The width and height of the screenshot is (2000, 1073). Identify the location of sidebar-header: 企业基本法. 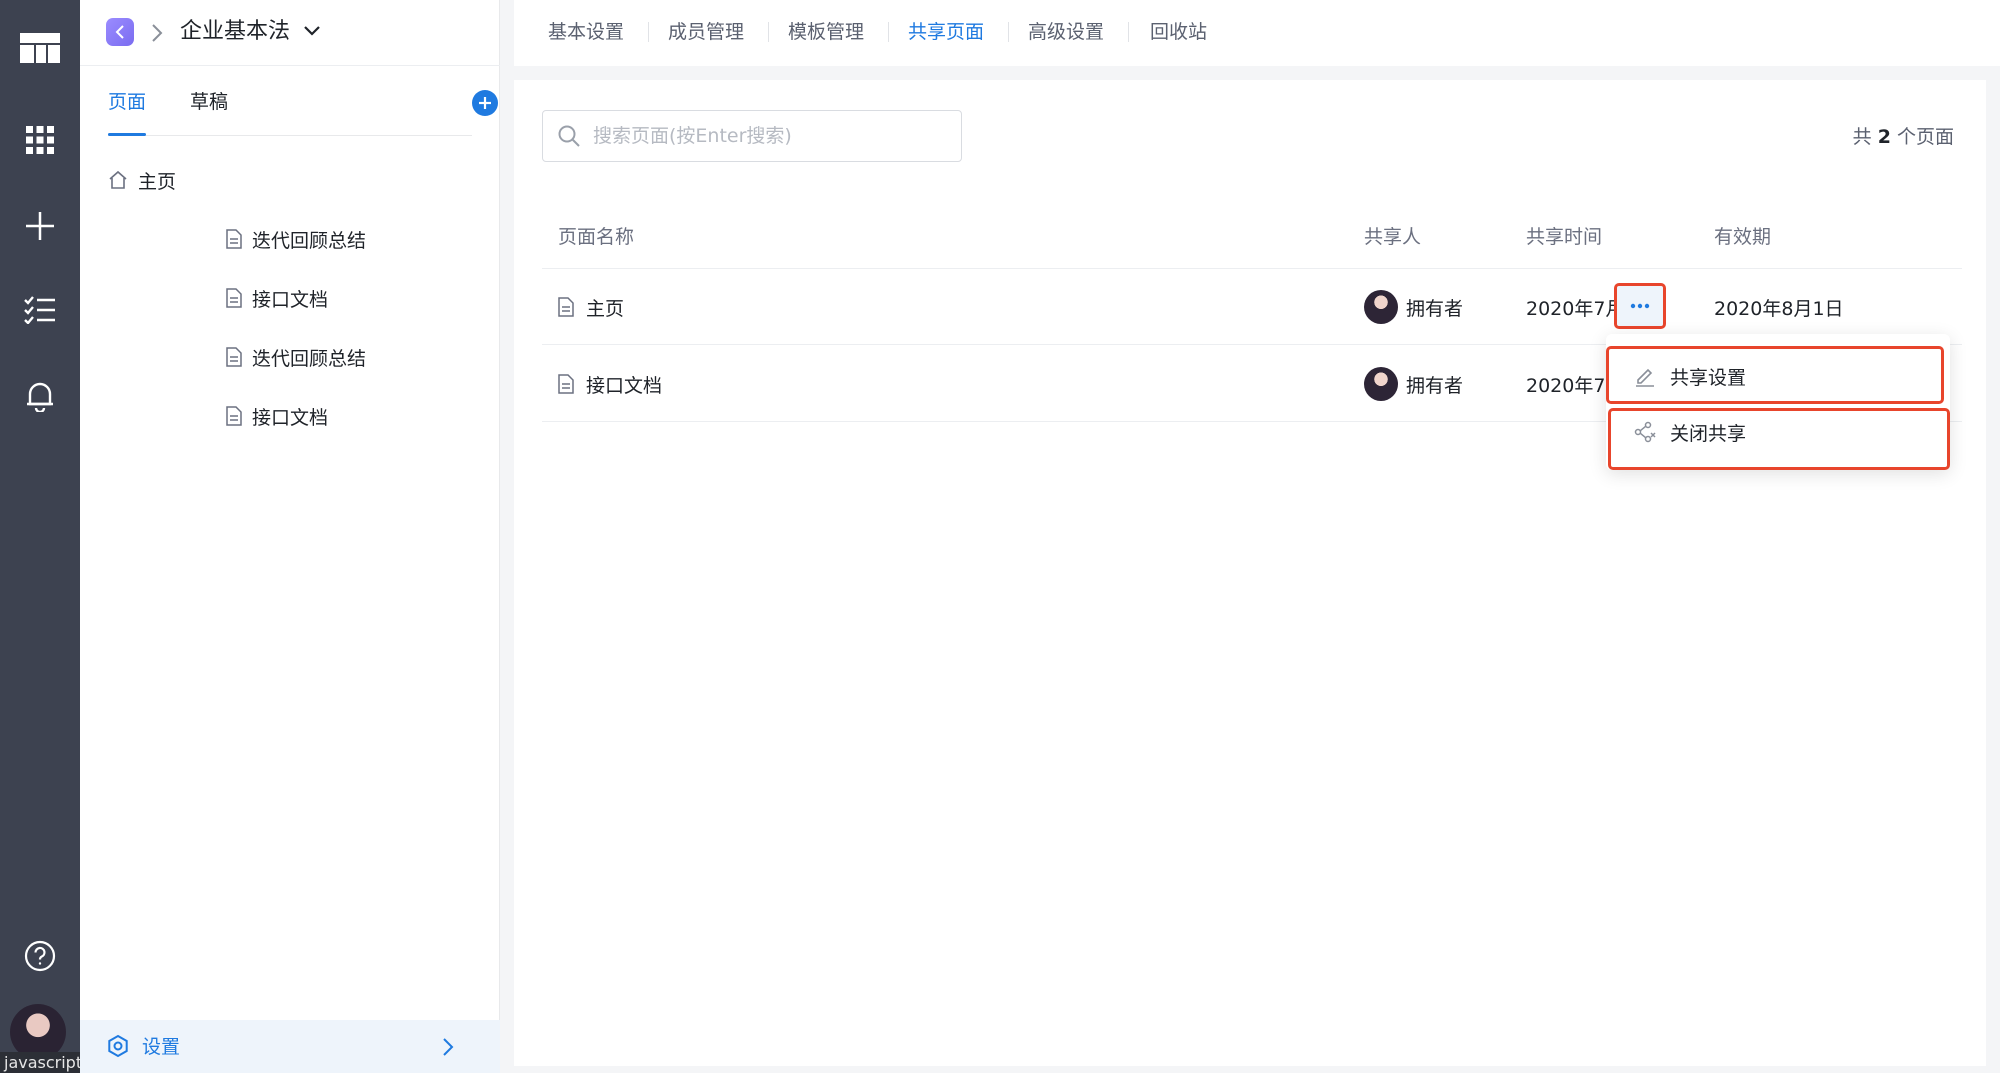
(290, 33).